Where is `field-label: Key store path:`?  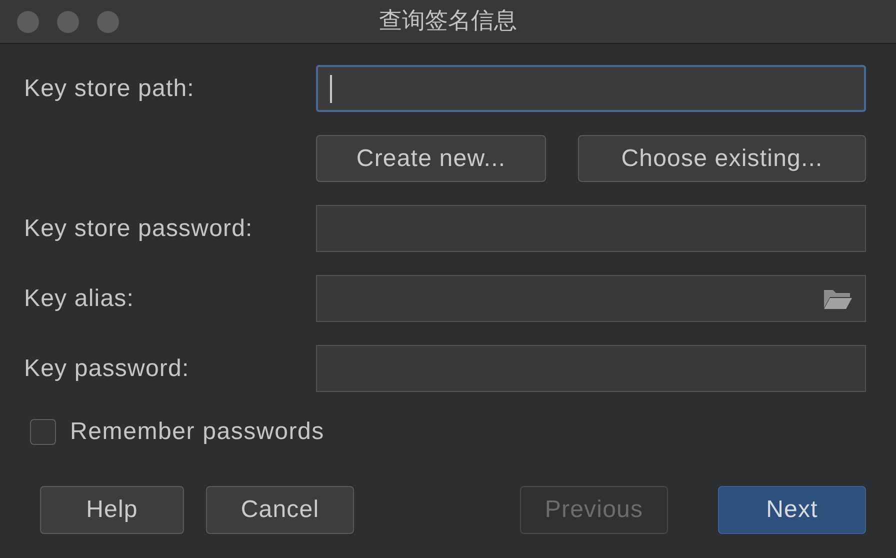
field-label: Key store path: is located at coordinates (110, 89).